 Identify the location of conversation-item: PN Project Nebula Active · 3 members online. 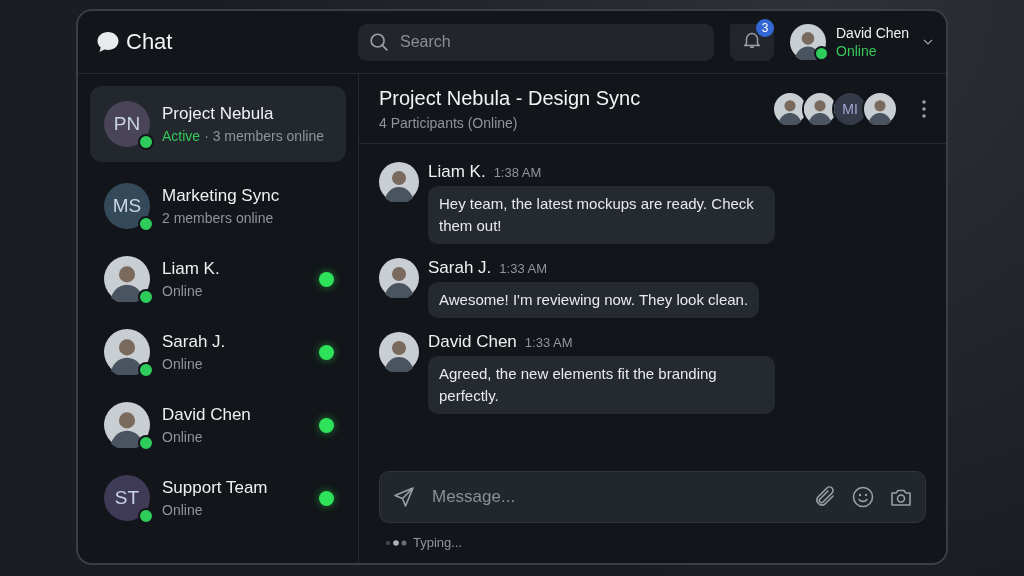
(218, 124).